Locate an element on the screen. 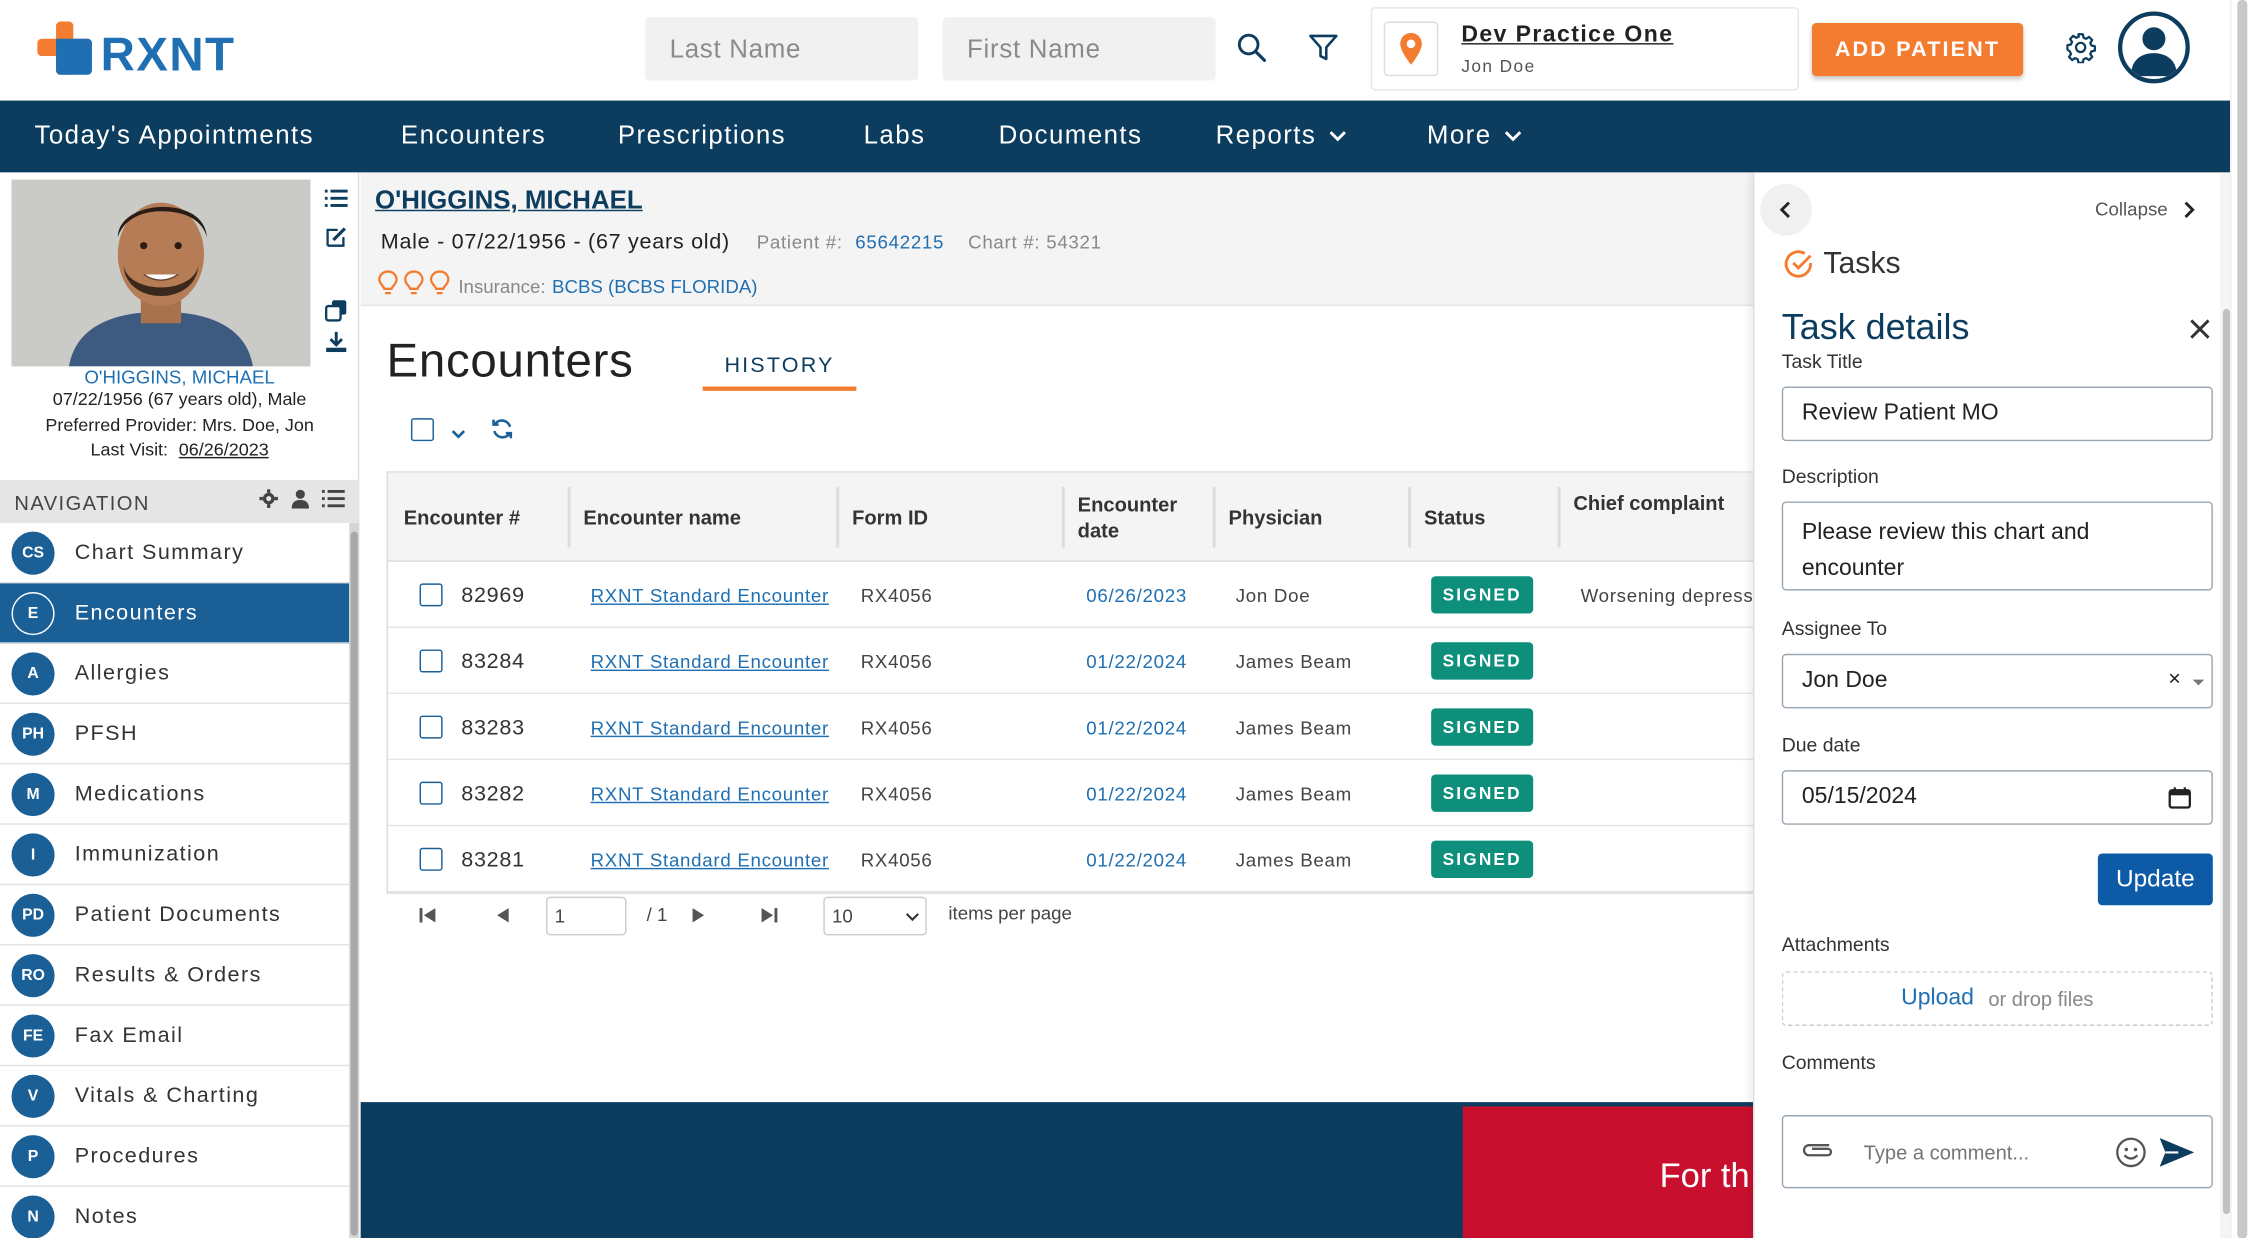 The width and height of the screenshot is (2253, 1238). sidebar-item-vitals-charting: V Vitals & Charting is located at coordinates (175, 1096).